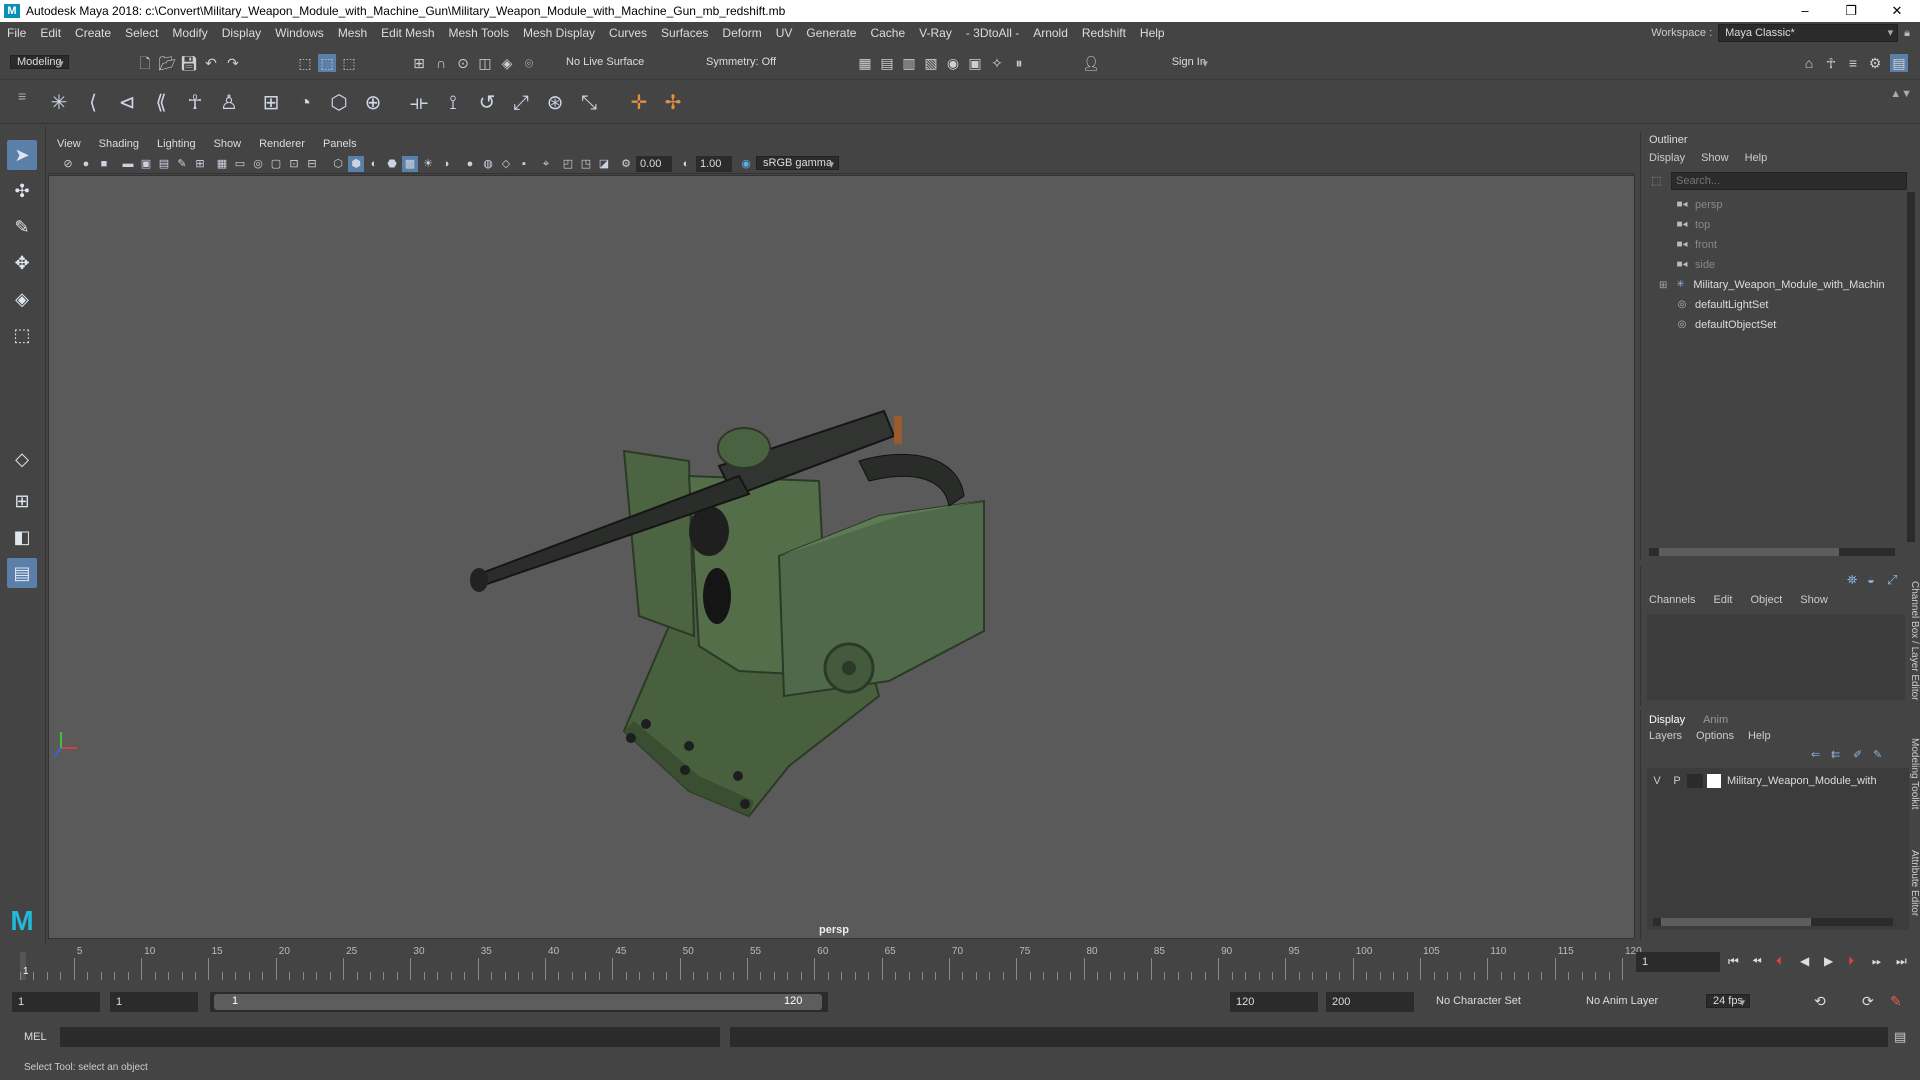  What do you see at coordinates (39, 62) in the screenshot?
I see `menu-set-dropdown: Modeling` at bounding box center [39, 62].